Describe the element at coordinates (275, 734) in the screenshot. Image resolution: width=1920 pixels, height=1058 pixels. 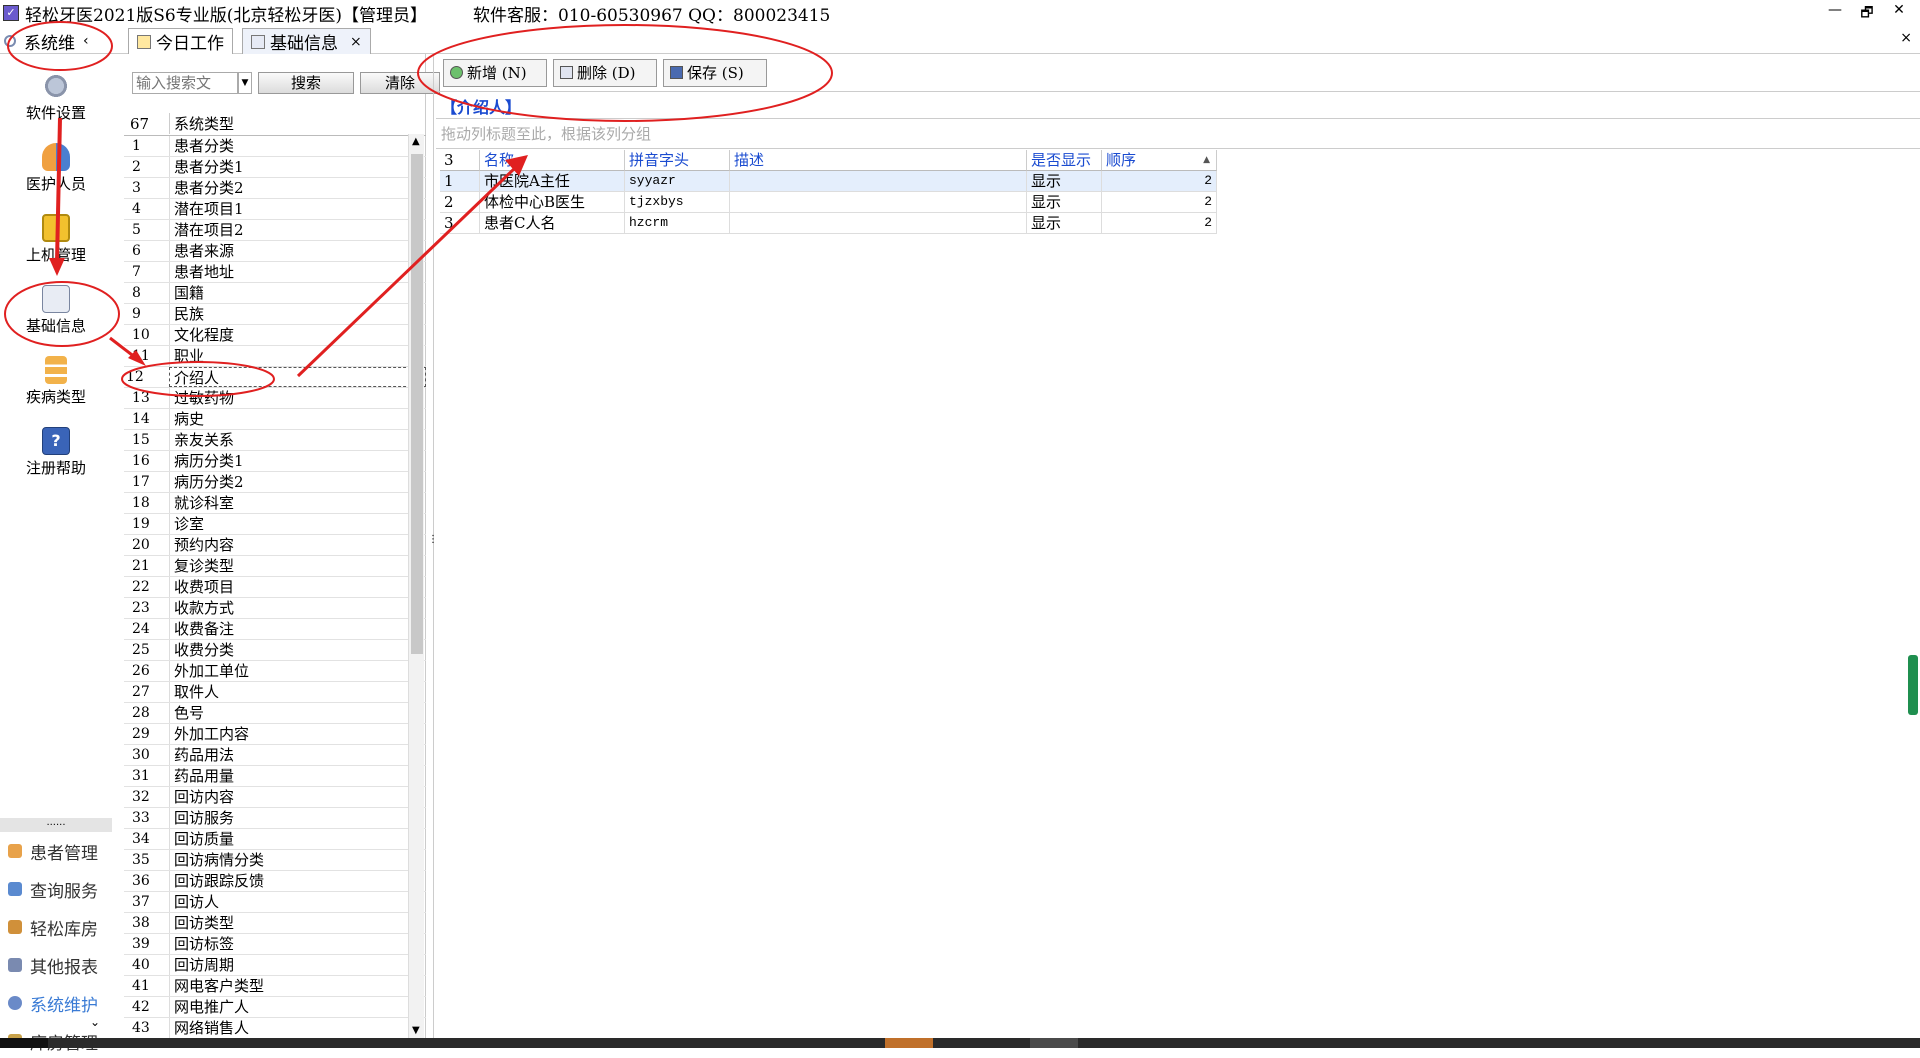
I see `type-row: 29 外加工内容` at that location.